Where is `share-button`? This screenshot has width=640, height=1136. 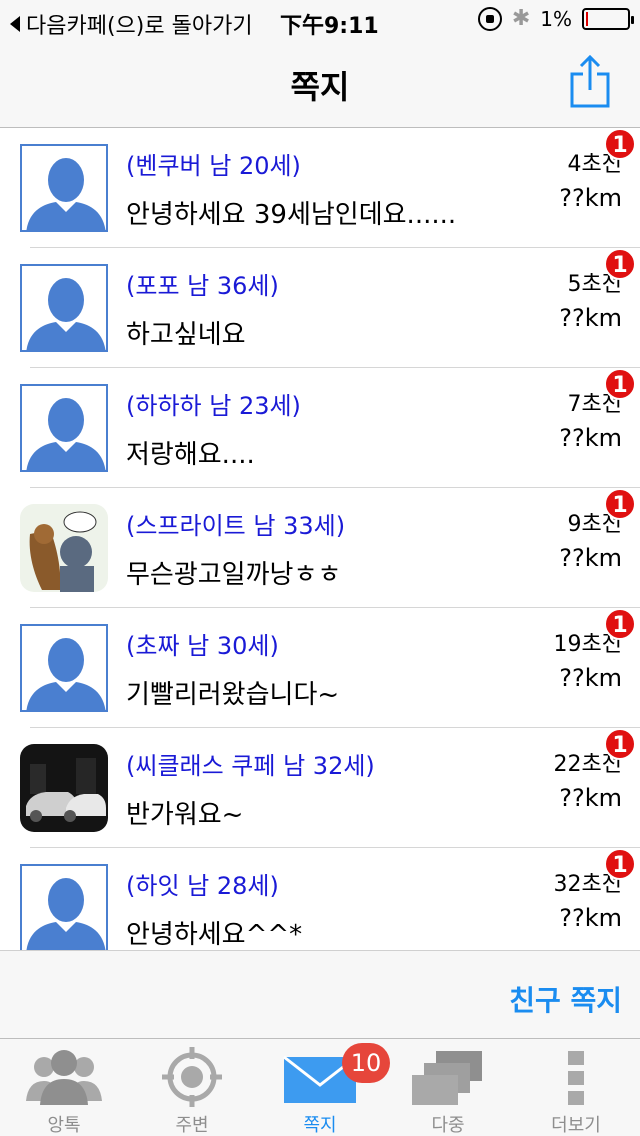
share-button is located at coordinates (590, 81).